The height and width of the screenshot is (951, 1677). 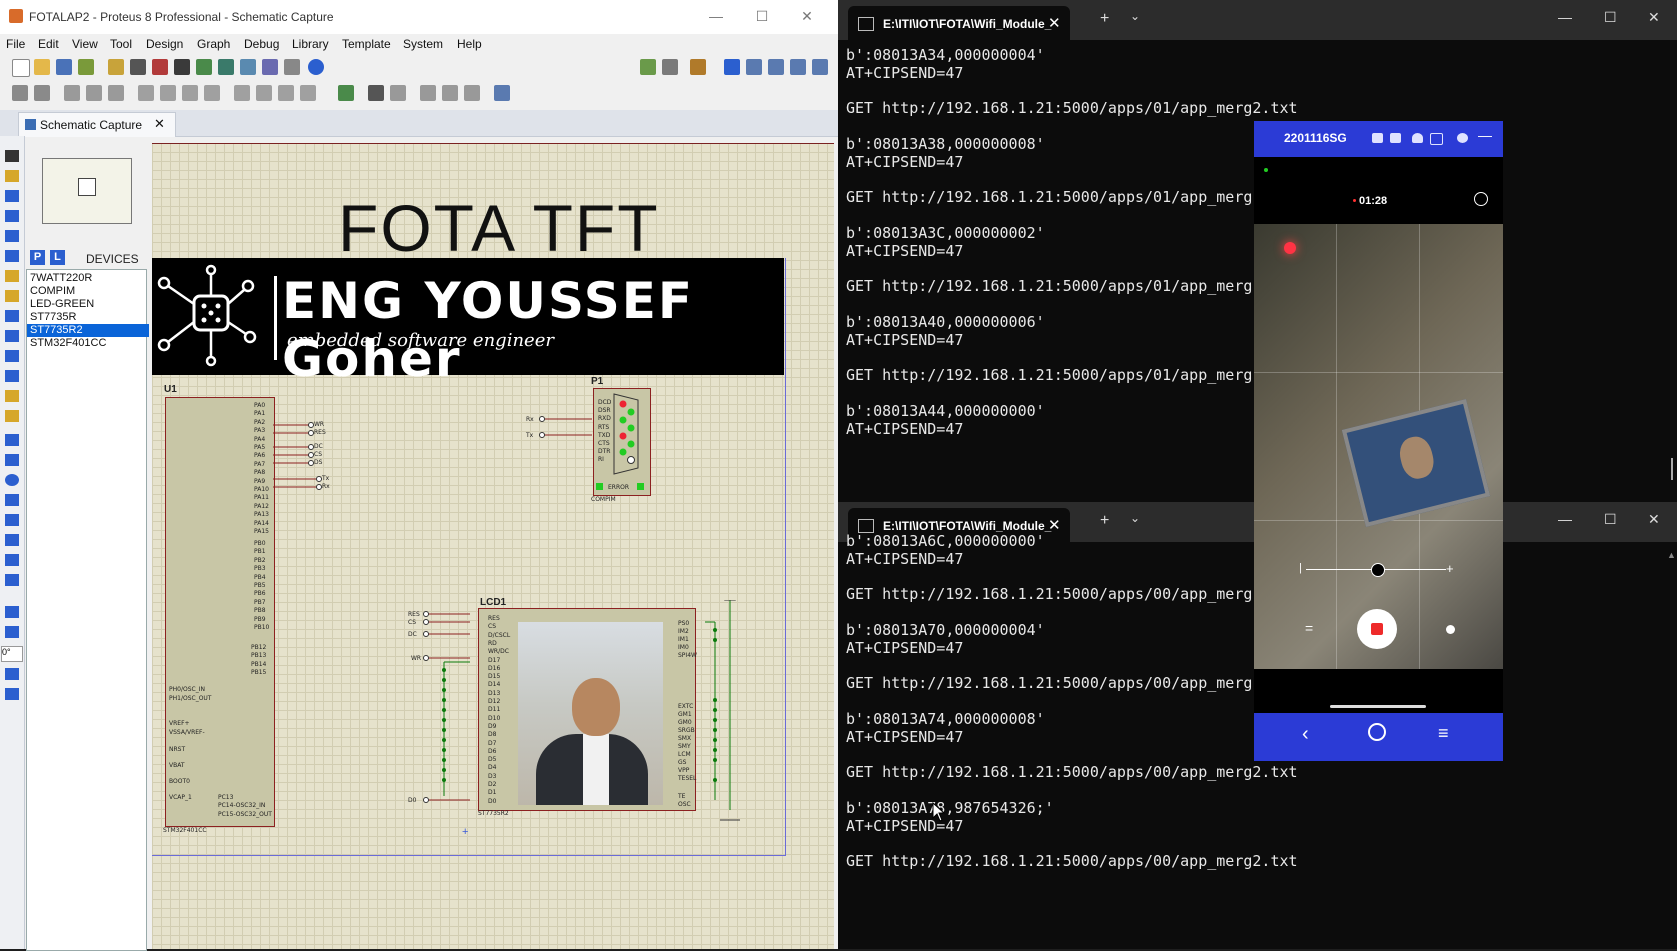 I want to click on menu-edit: Edit, so click(x=48, y=44).